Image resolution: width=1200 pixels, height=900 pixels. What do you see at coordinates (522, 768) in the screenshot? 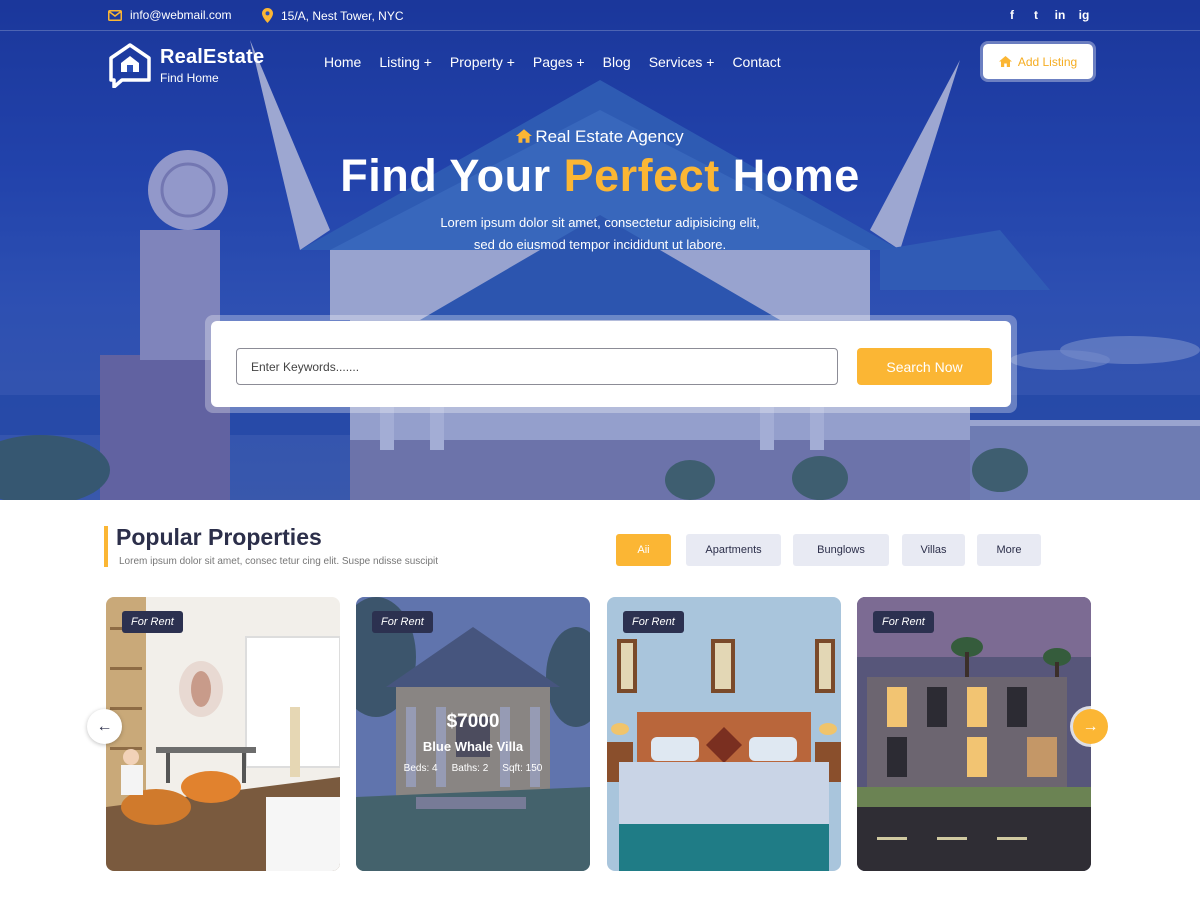
I see `sqft-value: Sqft: 150` at bounding box center [522, 768].